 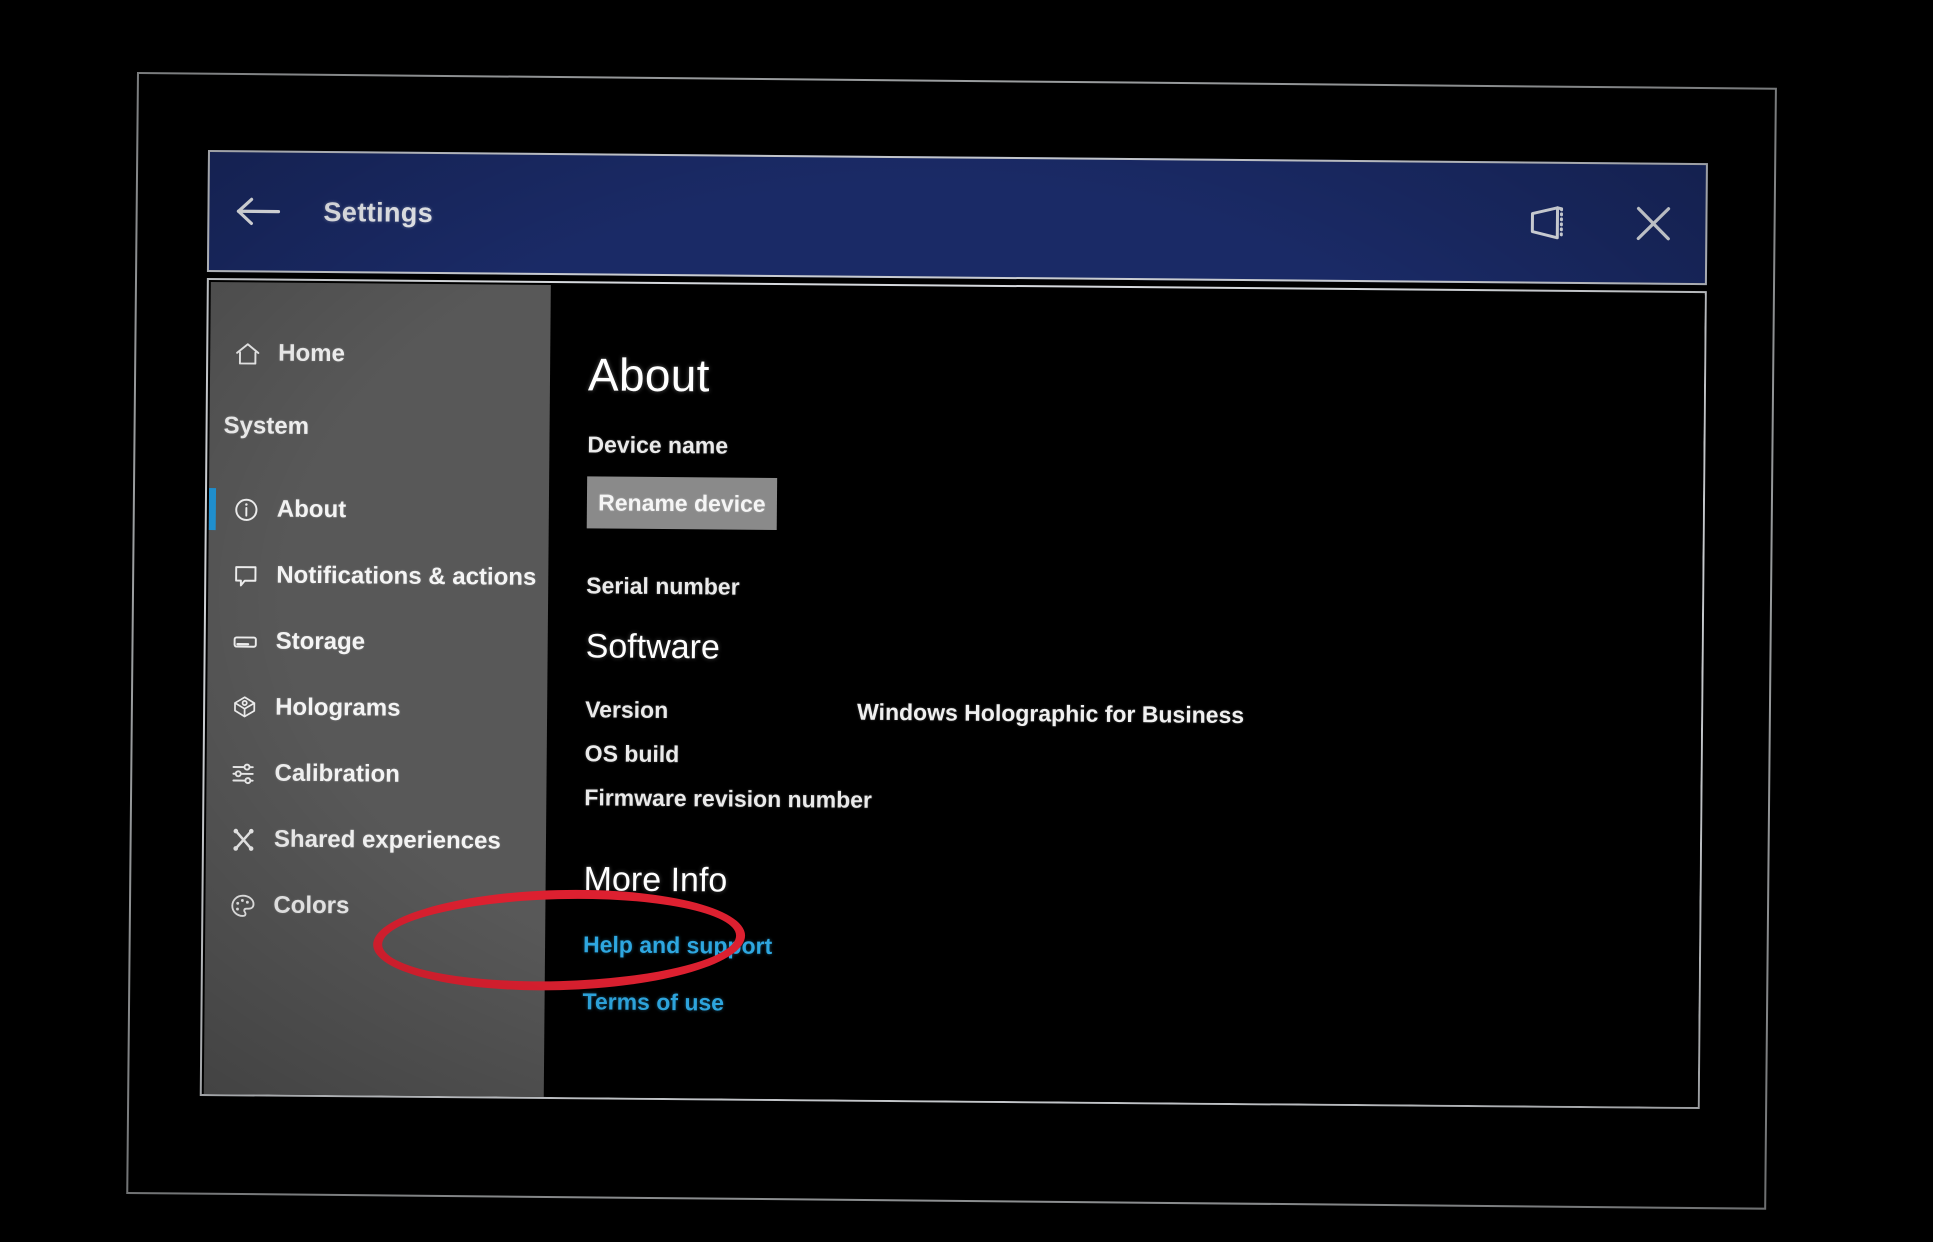 What do you see at coordinates (266, 426) in the screenshot?
I see `sidebar-group-label-system: System` at bounding box center [266, 426].